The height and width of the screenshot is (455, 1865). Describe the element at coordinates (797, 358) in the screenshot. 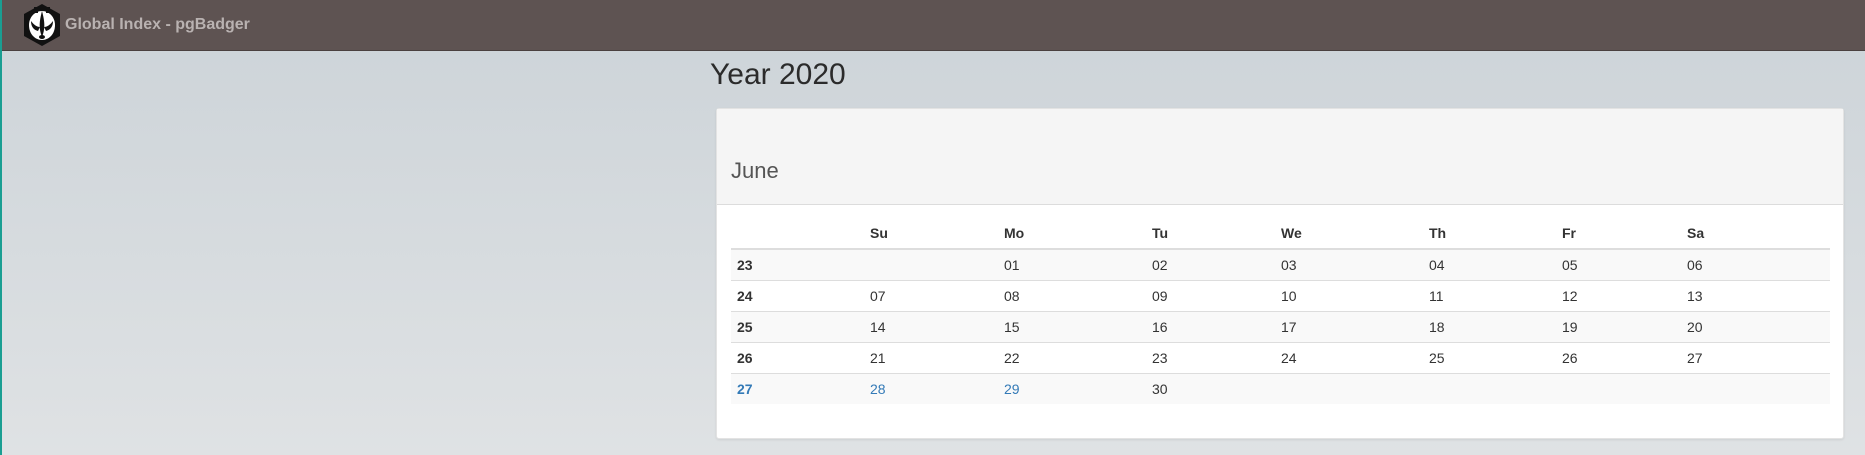

I see `week-number: 26` at that location.